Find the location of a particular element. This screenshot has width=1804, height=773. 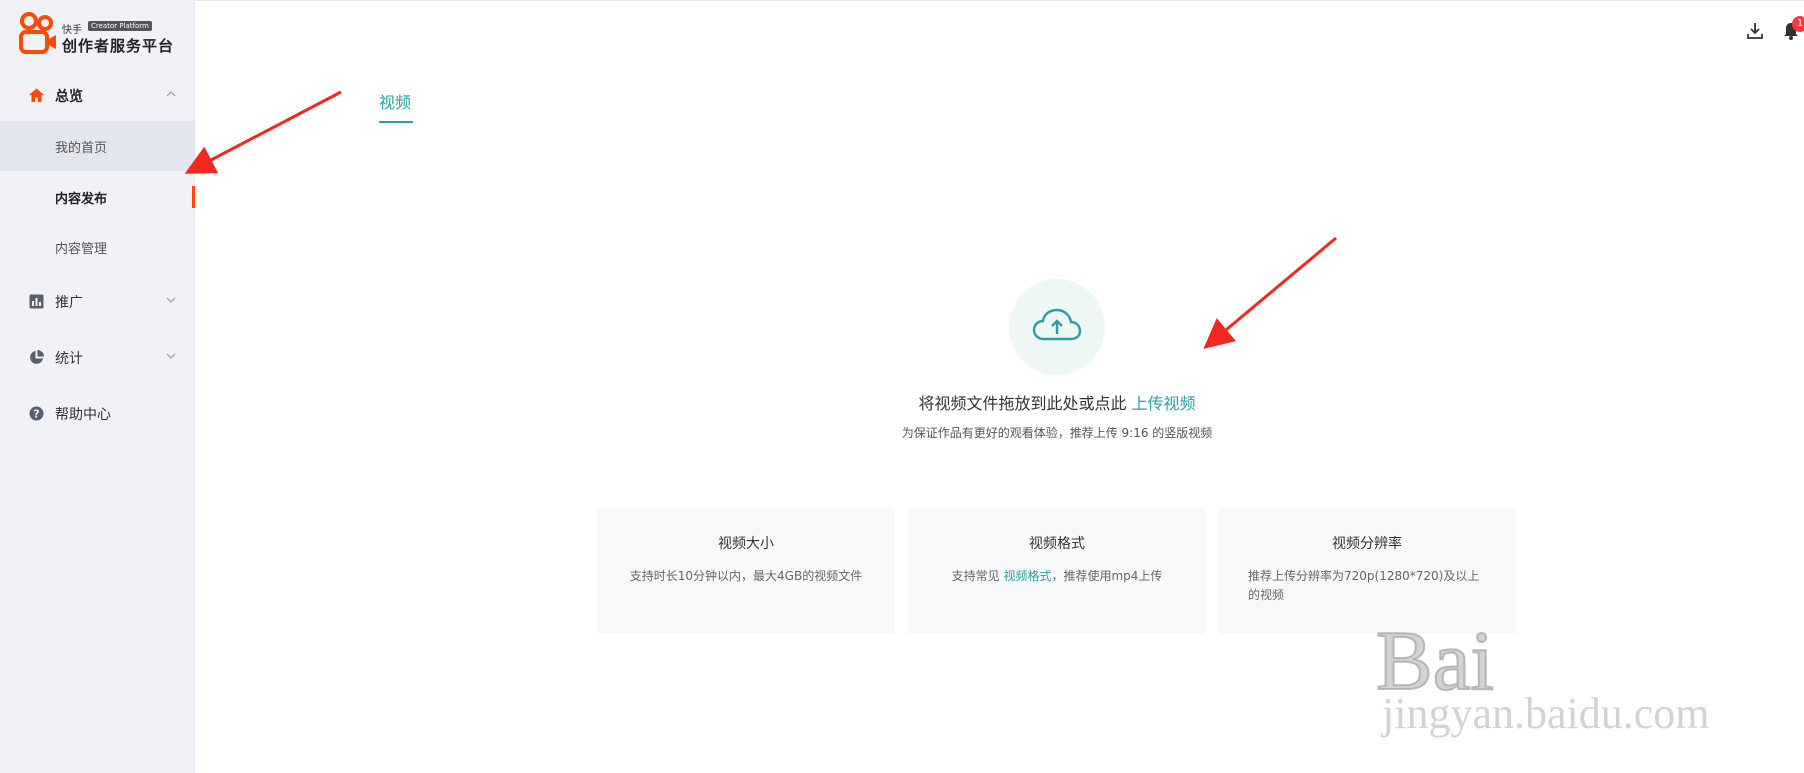

active-indicator is located at coordinates (193, 197).